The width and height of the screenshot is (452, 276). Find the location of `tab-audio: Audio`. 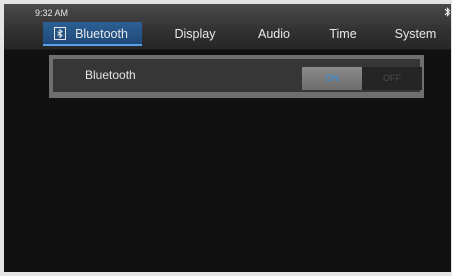

tab-audio: Audio is located at coordinates (274, 34).